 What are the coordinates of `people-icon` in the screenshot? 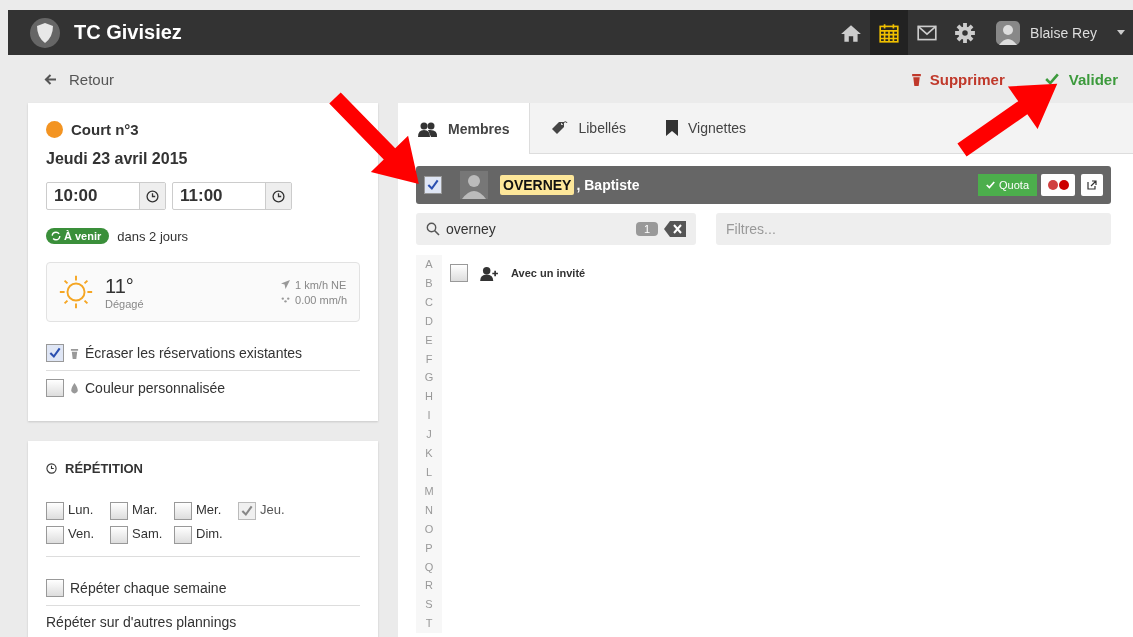 It's located at (428, 128).